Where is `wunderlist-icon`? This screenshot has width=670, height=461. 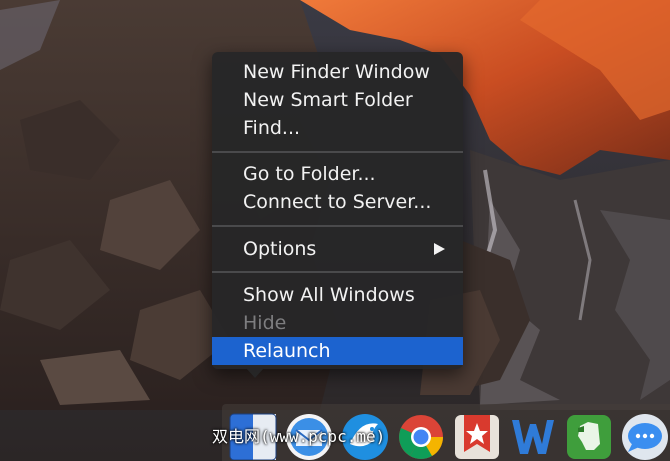
wunderlist-icon is located at coordinates (477, 435).